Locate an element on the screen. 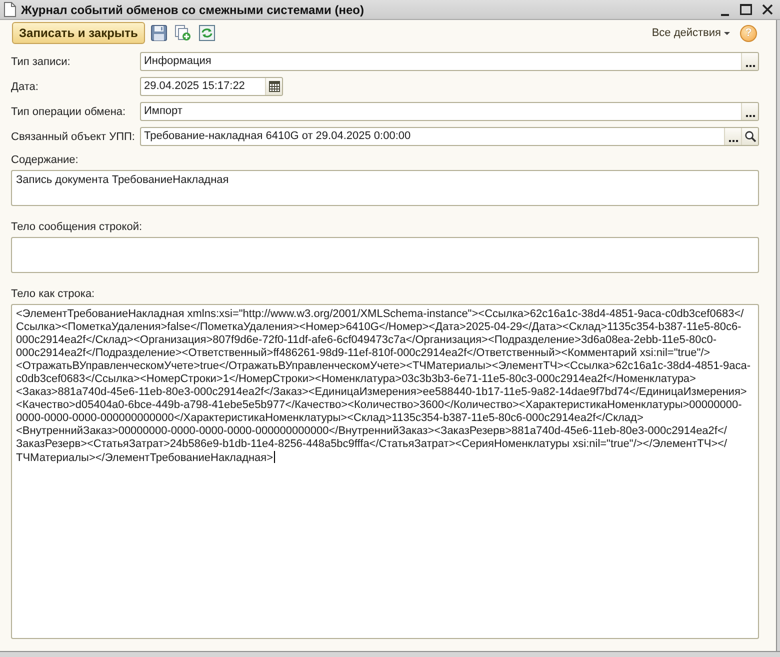 Image resolution: width=780 pixels, height=657 pixels. calendar-icon is located at coordinates (274, 86).